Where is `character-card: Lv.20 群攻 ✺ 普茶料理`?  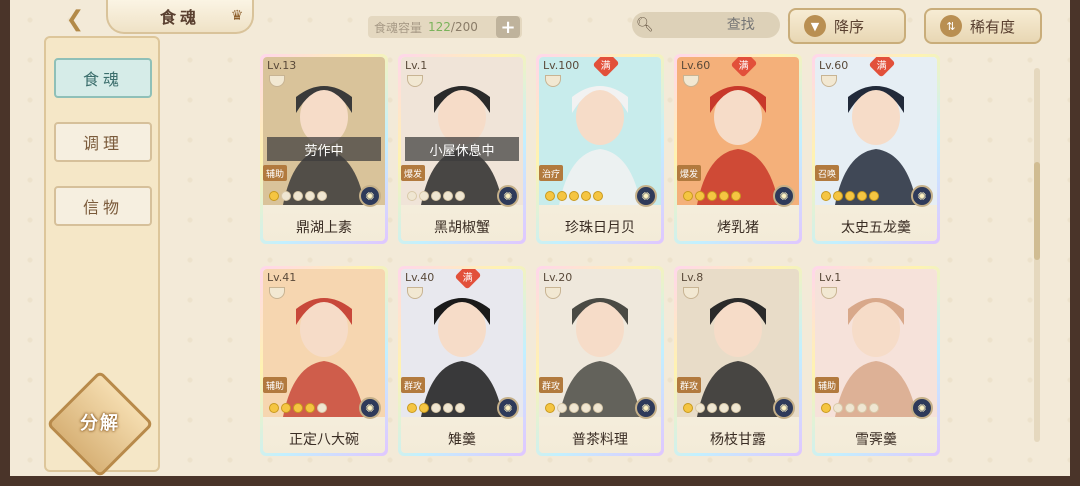
character-card: Lv.20 群攻 ✺ 普茶料理 is located at coordinates (600, 361).